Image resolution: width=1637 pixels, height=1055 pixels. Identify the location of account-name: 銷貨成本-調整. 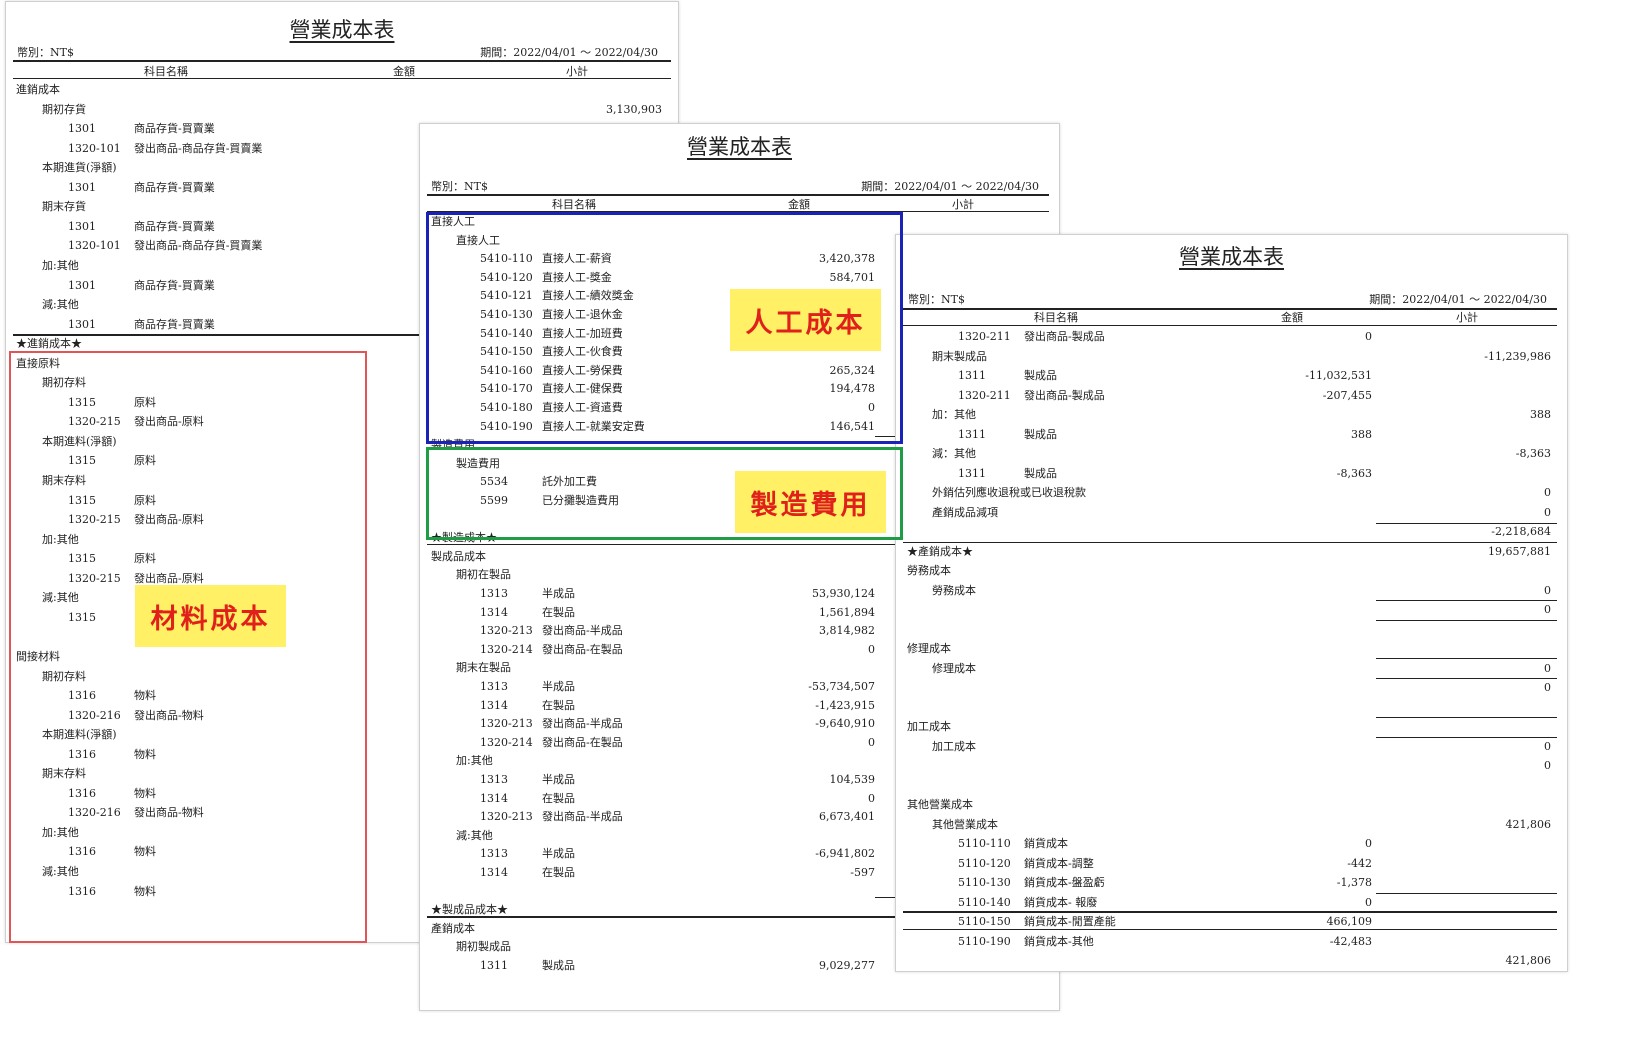
(1059, 863).